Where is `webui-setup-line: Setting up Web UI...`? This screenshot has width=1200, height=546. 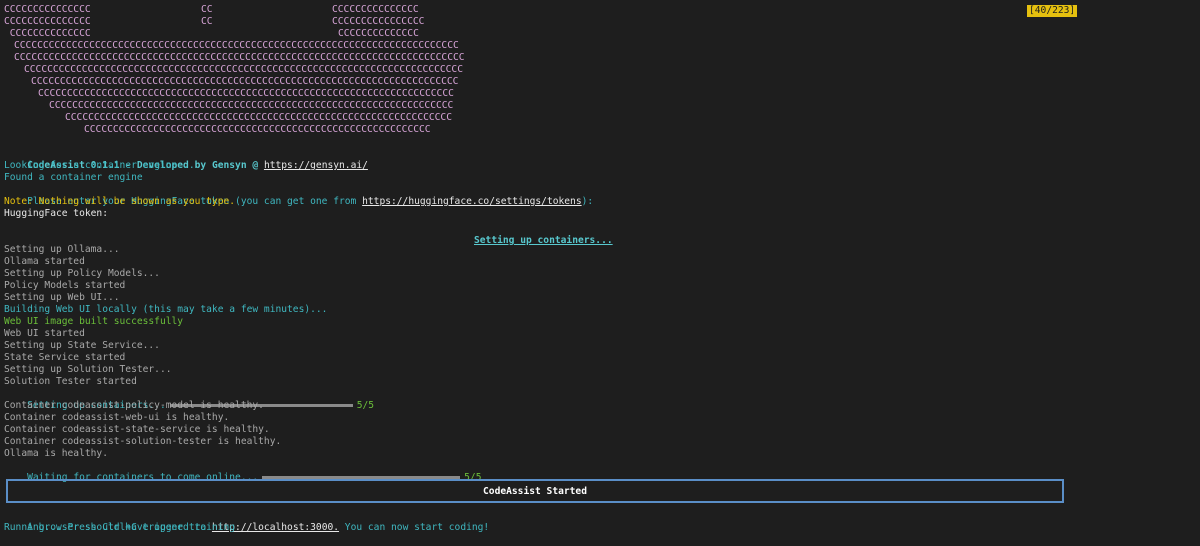 webui-setup-line: Setting up Web UI... is located at coordinates (62, 297).